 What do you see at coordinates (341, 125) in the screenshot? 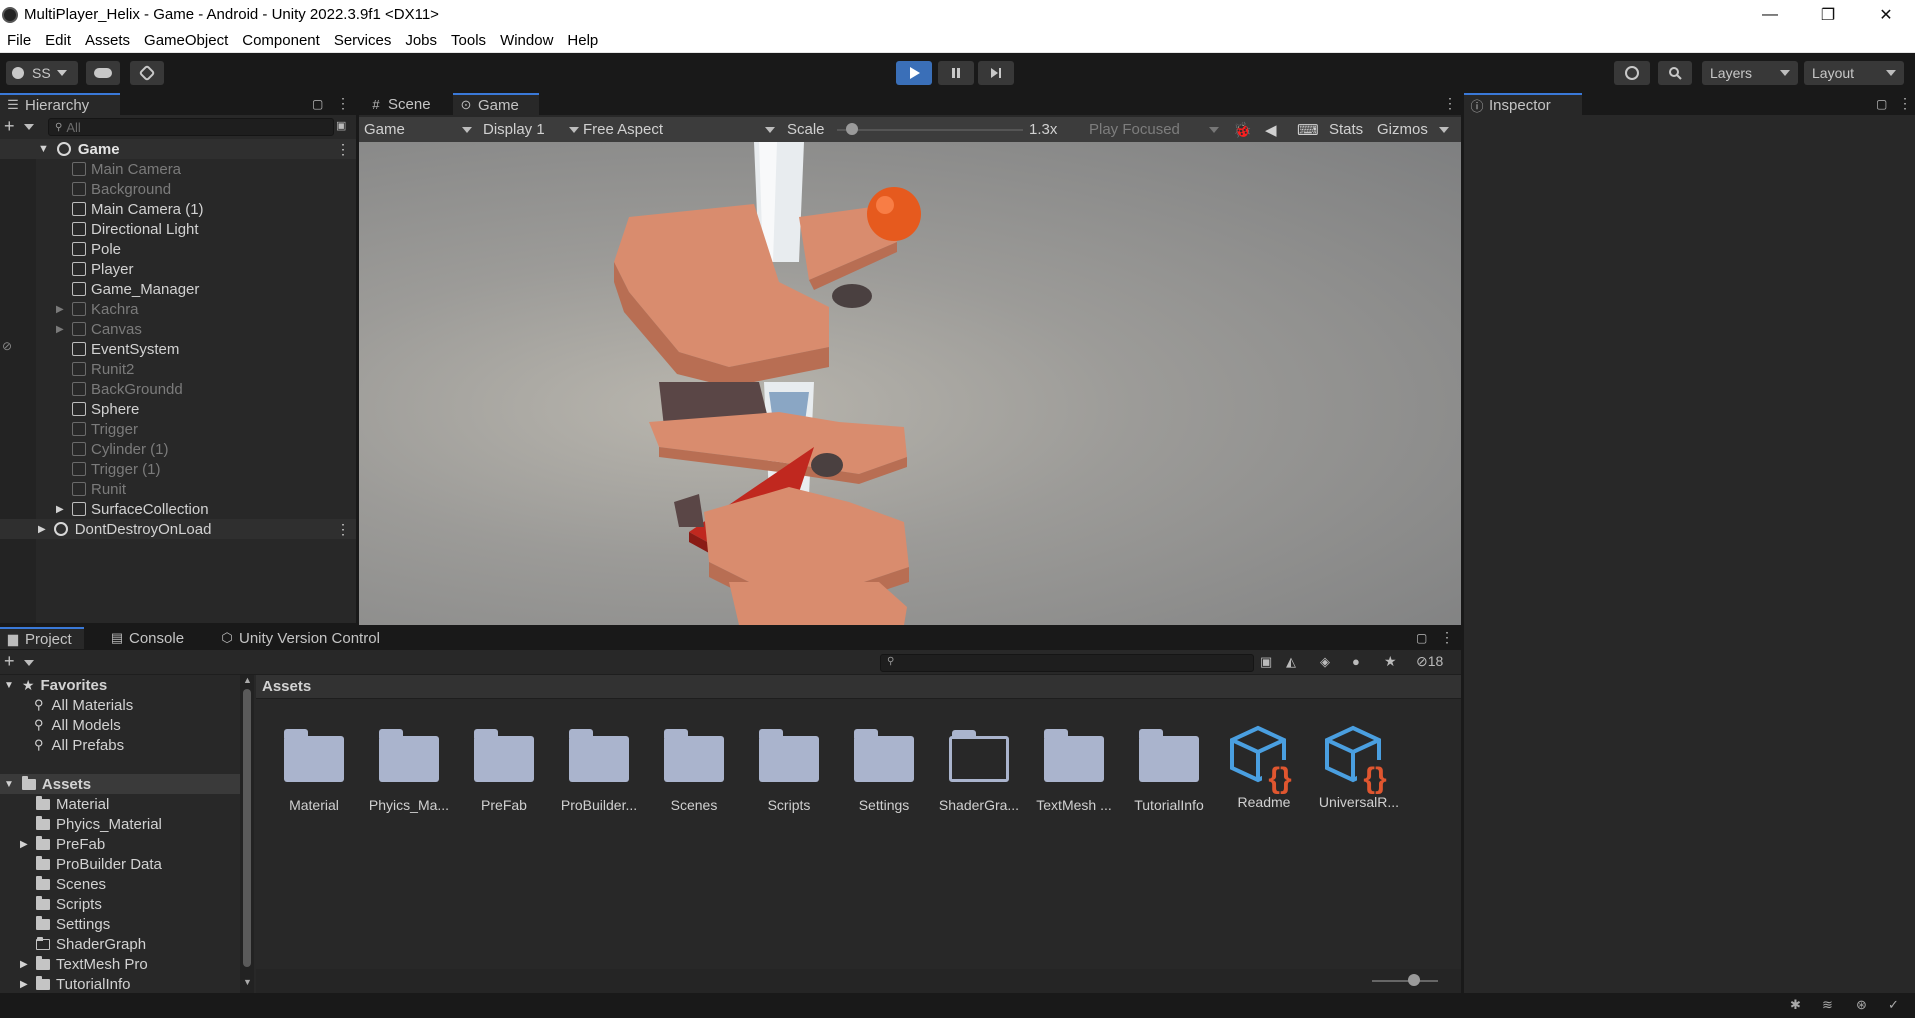
I see `filter-icon: ▣` at bounding box center [341, 125].